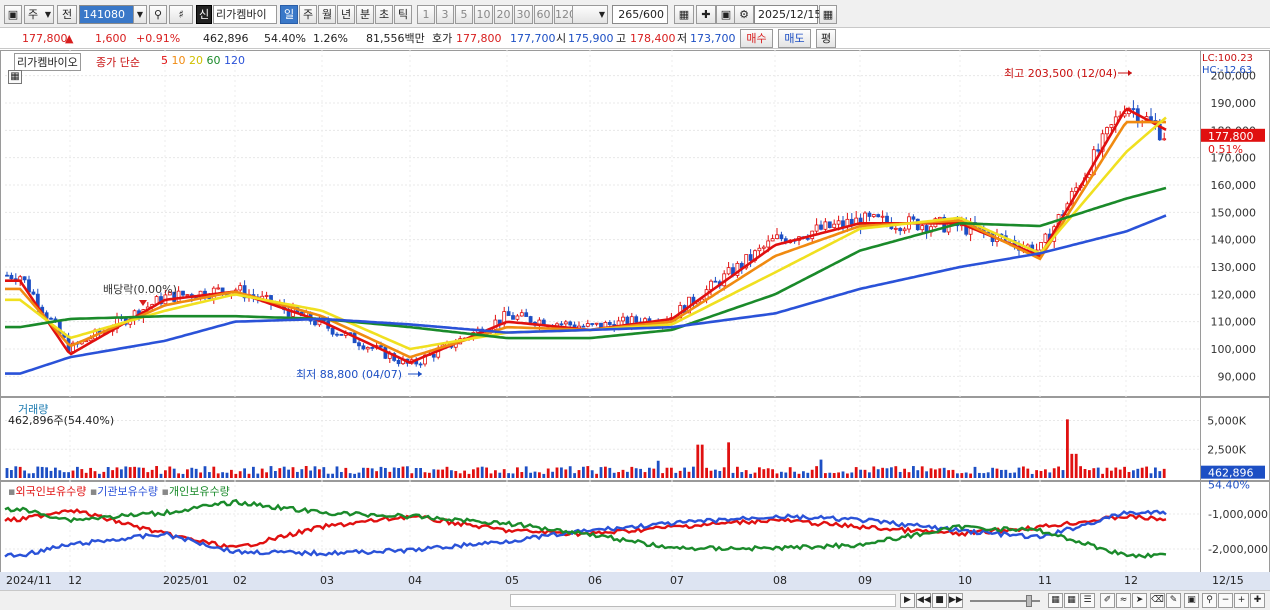 This screenshot has height=610, width=1270. Describe the element at coordinates (629, 14) in the screenshot. I see `count-value: 265` at that location.